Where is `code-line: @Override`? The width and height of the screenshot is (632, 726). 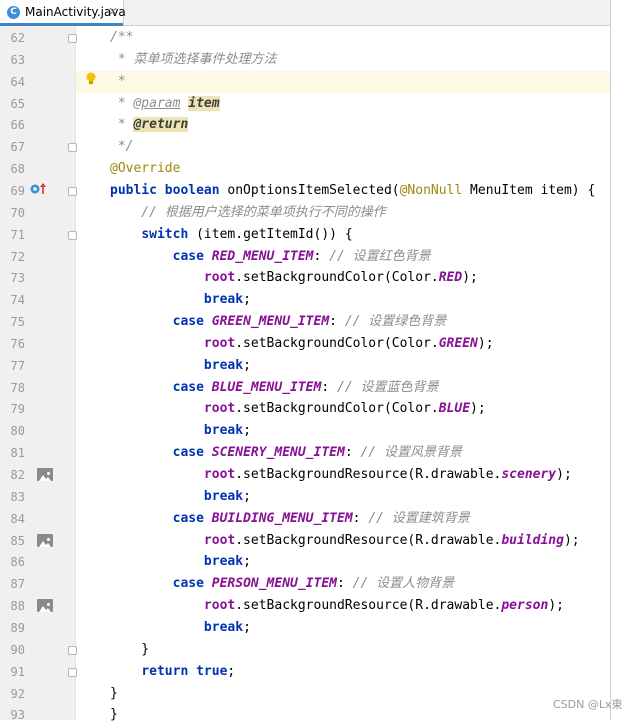
code-line: @Override is located at coordinates (145, 169).